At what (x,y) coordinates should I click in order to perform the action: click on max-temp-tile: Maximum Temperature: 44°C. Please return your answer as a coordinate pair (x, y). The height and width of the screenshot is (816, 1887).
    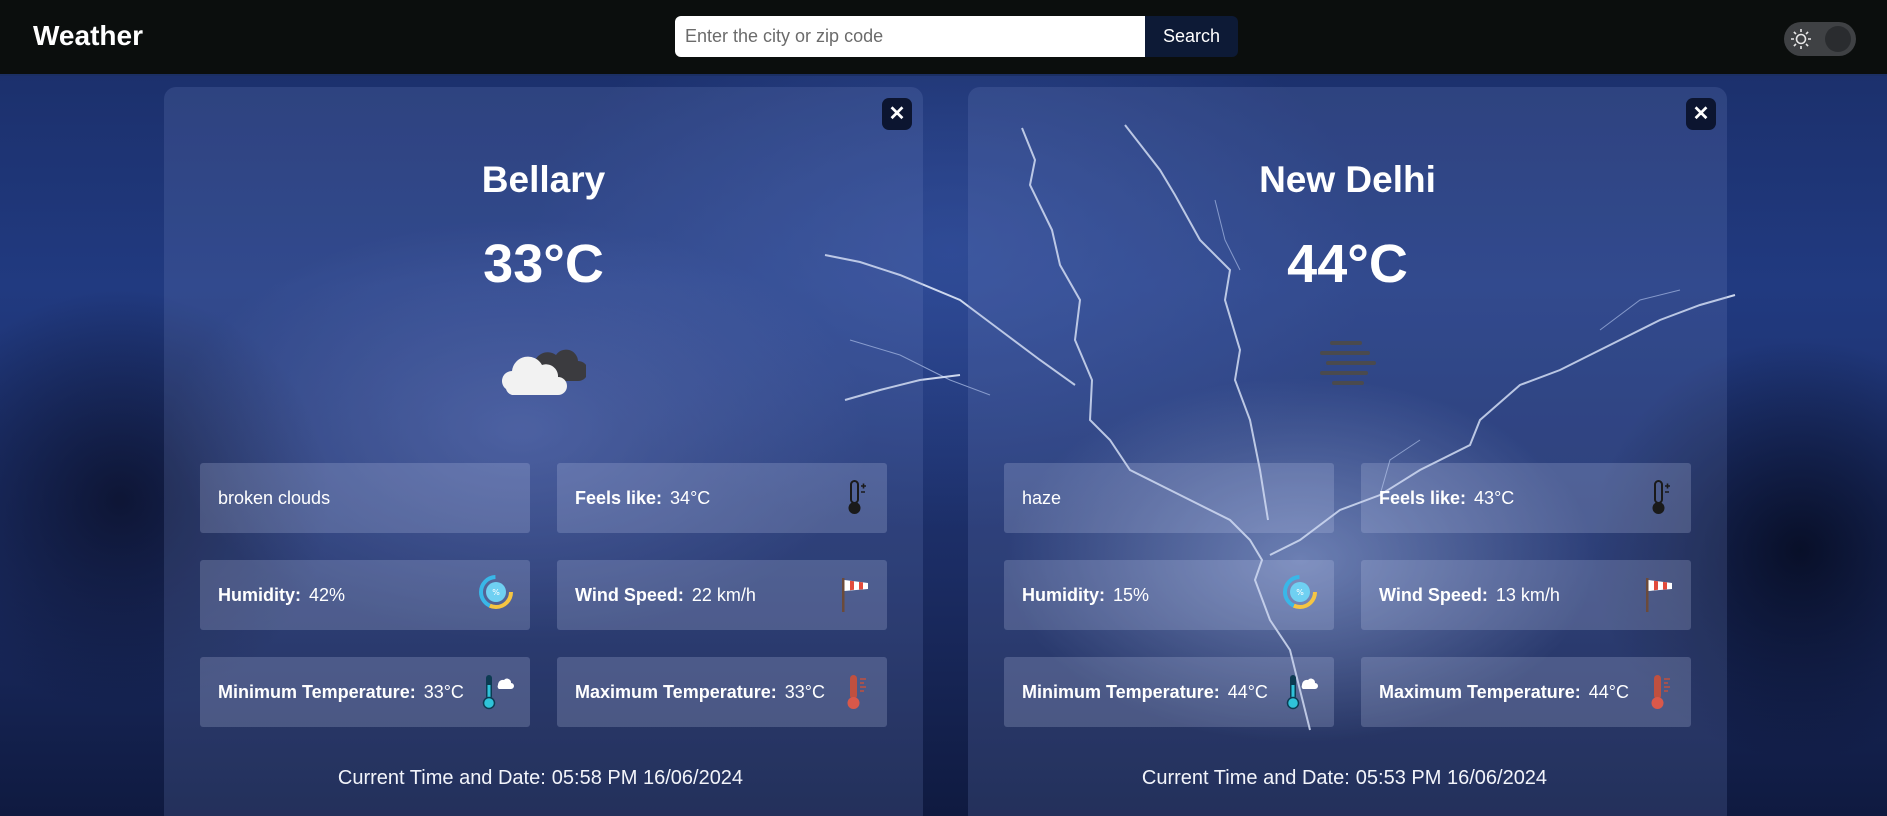
    Looking at the image, I should click on (1526, 692).